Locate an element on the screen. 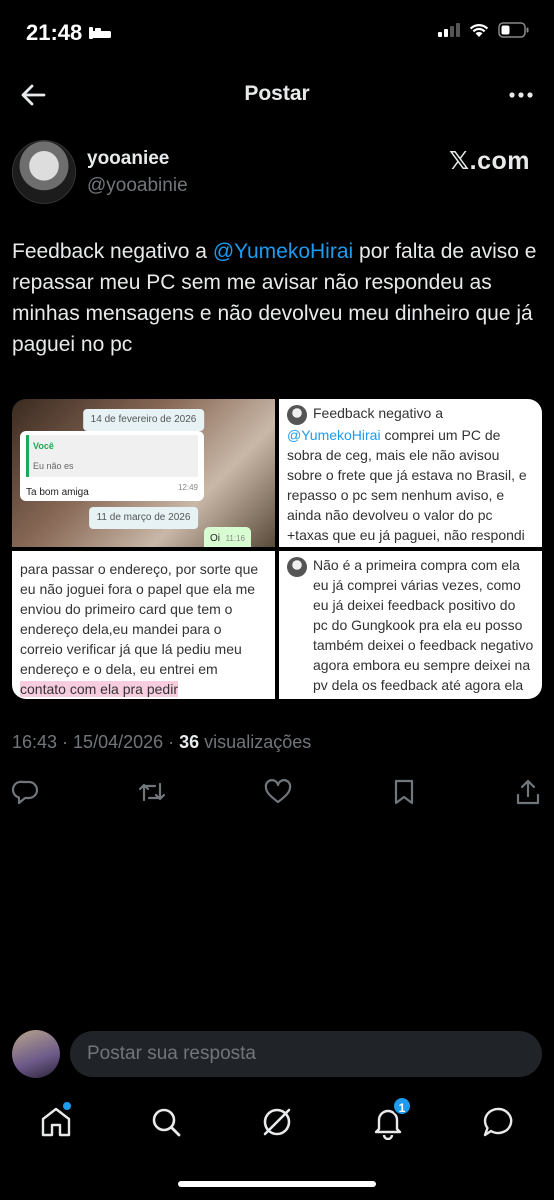 The image size is (554, 1200). post-actions is located at coordinates (277, 791).